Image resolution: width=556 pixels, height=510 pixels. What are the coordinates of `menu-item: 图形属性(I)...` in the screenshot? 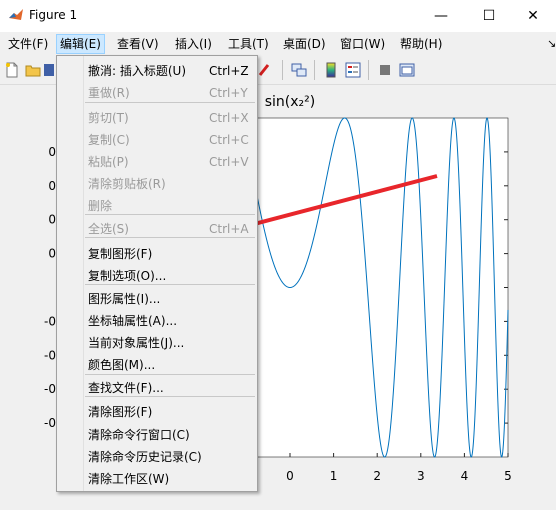 It's located at (157, 299).